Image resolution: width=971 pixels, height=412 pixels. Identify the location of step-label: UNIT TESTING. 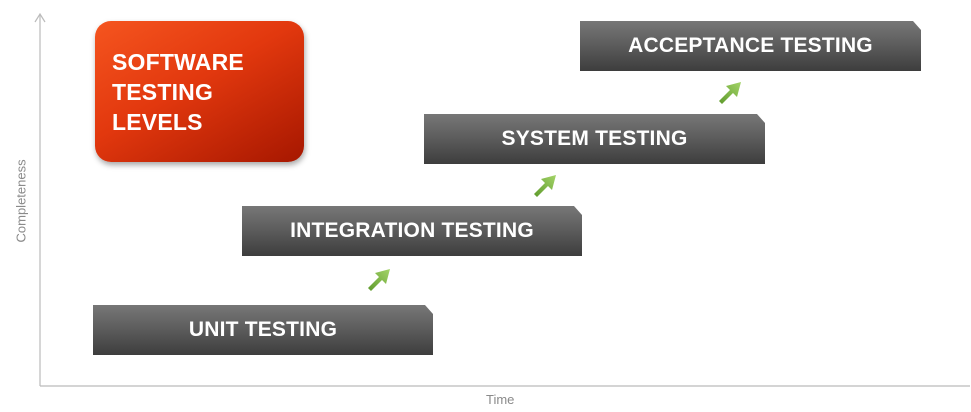
(263, 329).